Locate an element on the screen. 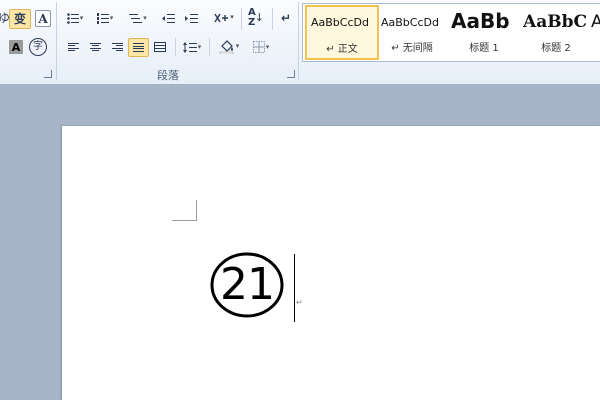  line-spacing-icon is located at coordinates (189, 47).